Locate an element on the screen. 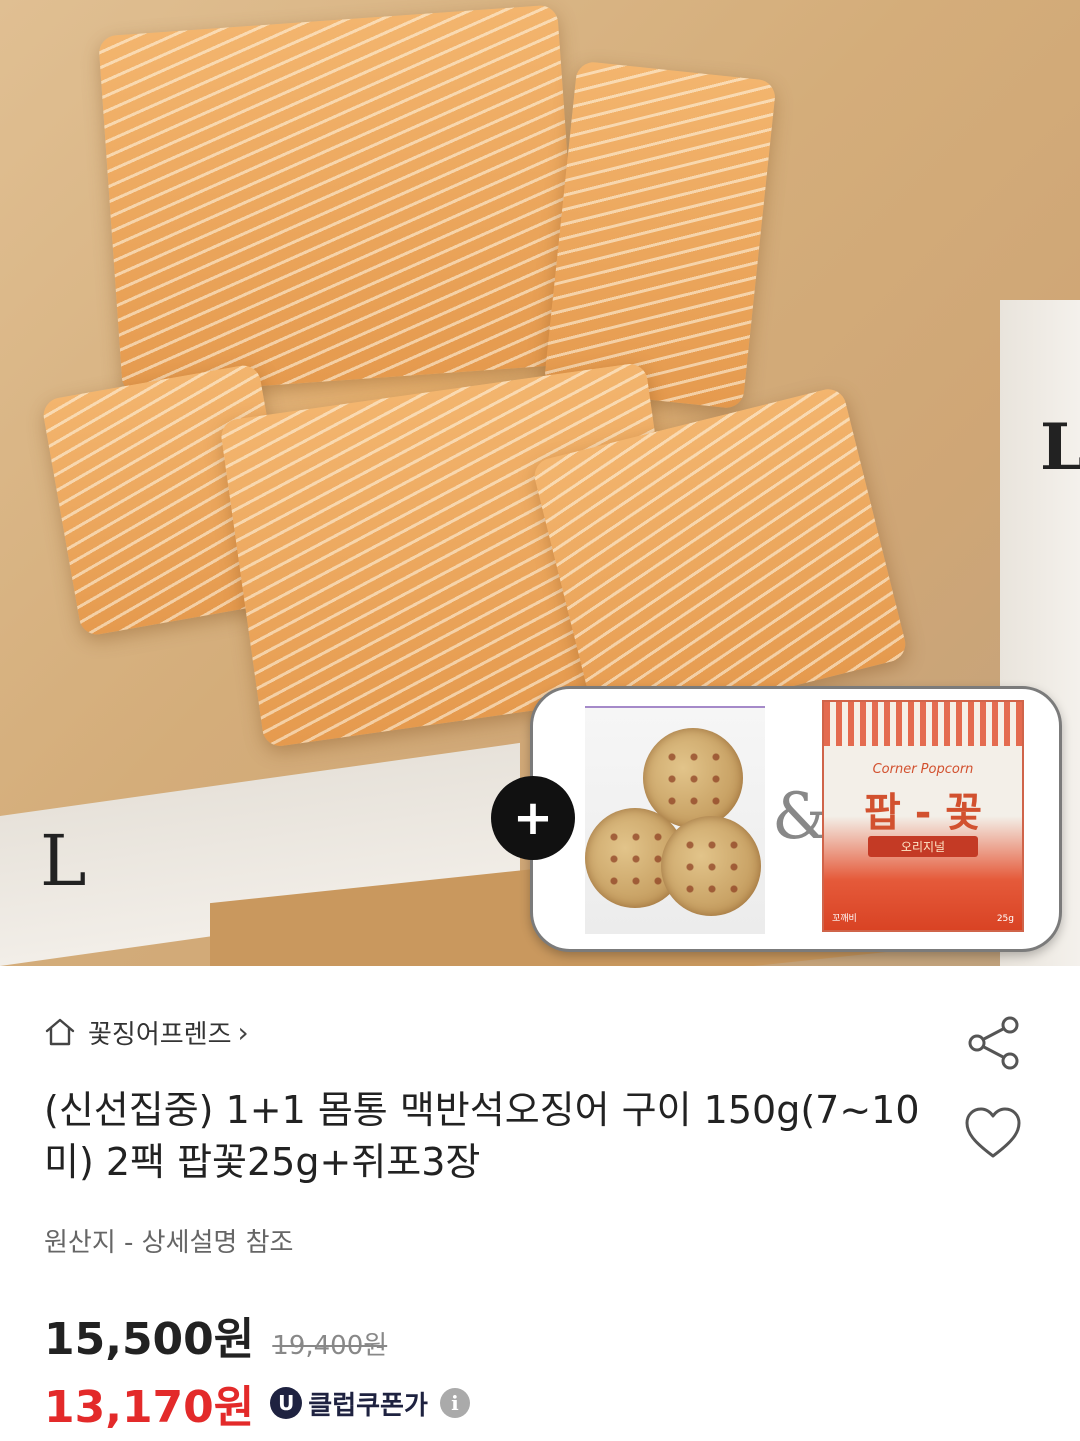 The height and width of the screenshot is (1441, 1080). club-badge-icon: U is located at coordinates (286, 1403).